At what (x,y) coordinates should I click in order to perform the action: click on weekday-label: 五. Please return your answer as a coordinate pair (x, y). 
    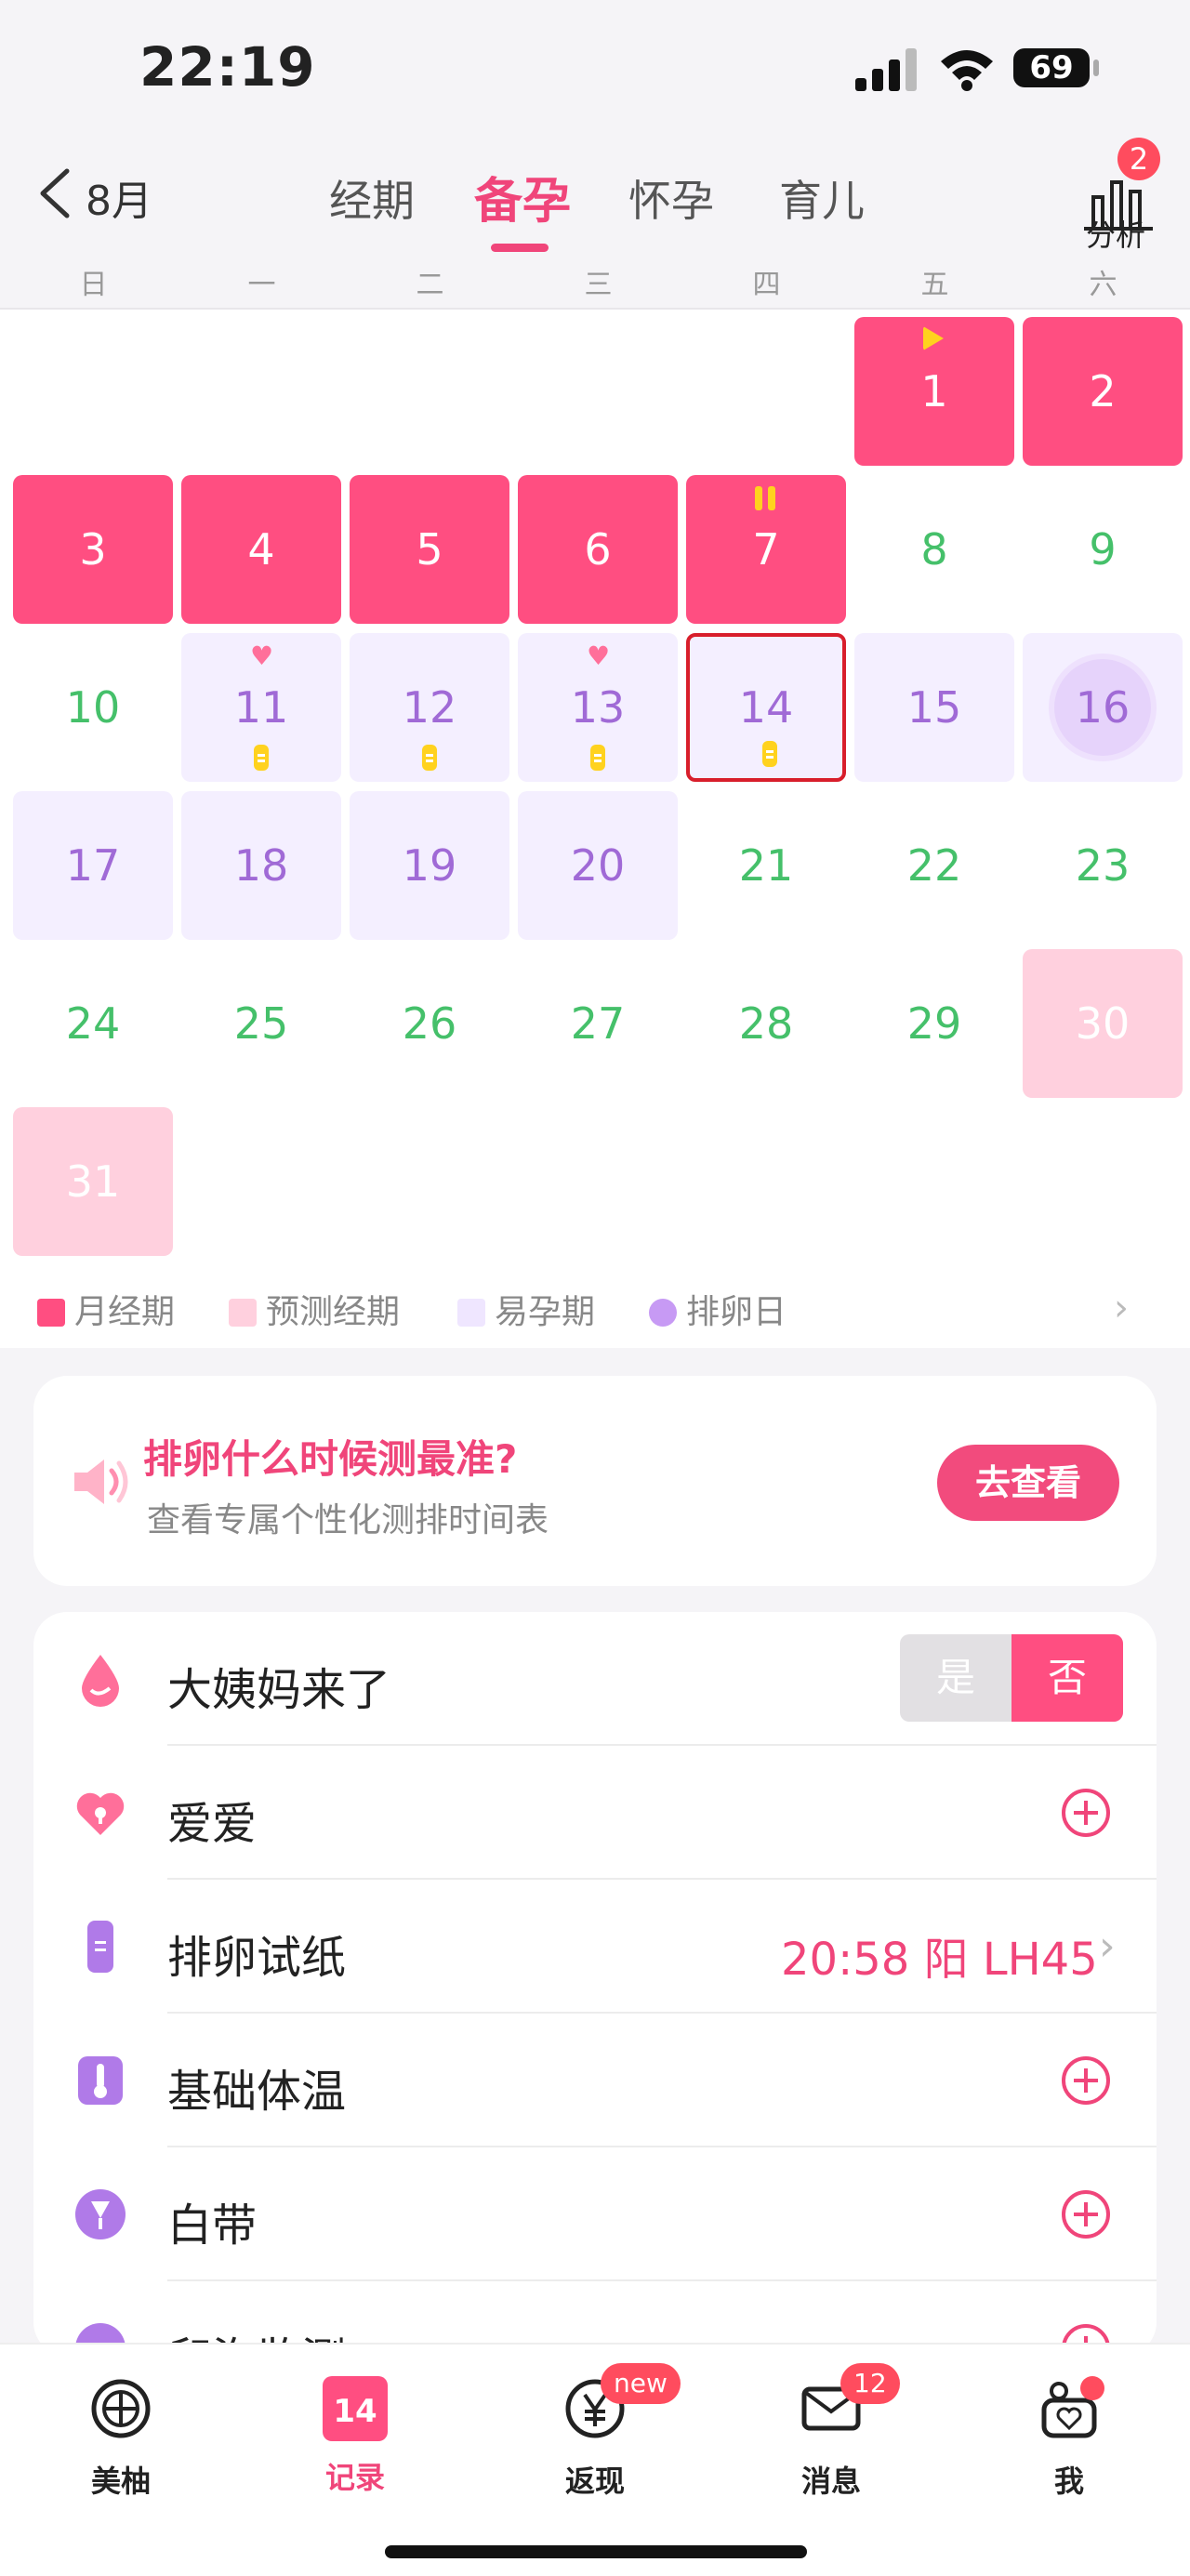
    Looking at the image, I should click on (934, 285).